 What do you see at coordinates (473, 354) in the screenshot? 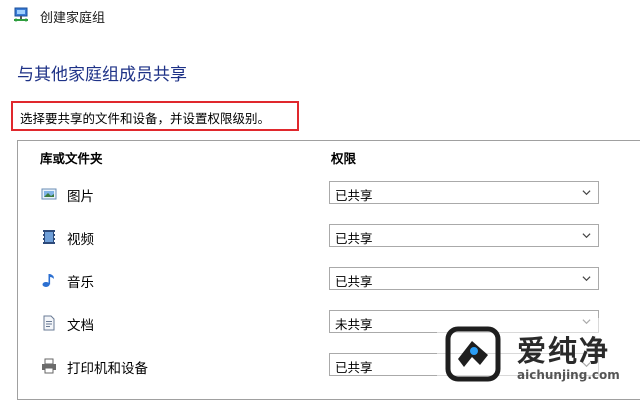
I see `watermark-logo-icon` at bounding box center [473, 354].